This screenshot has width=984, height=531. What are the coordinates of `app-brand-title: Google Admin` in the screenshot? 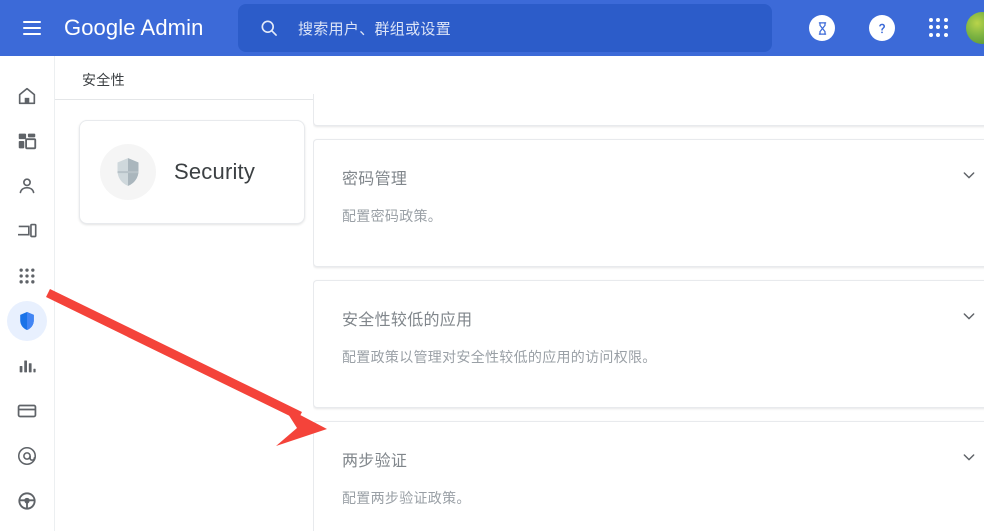 It's located at (134, 27).